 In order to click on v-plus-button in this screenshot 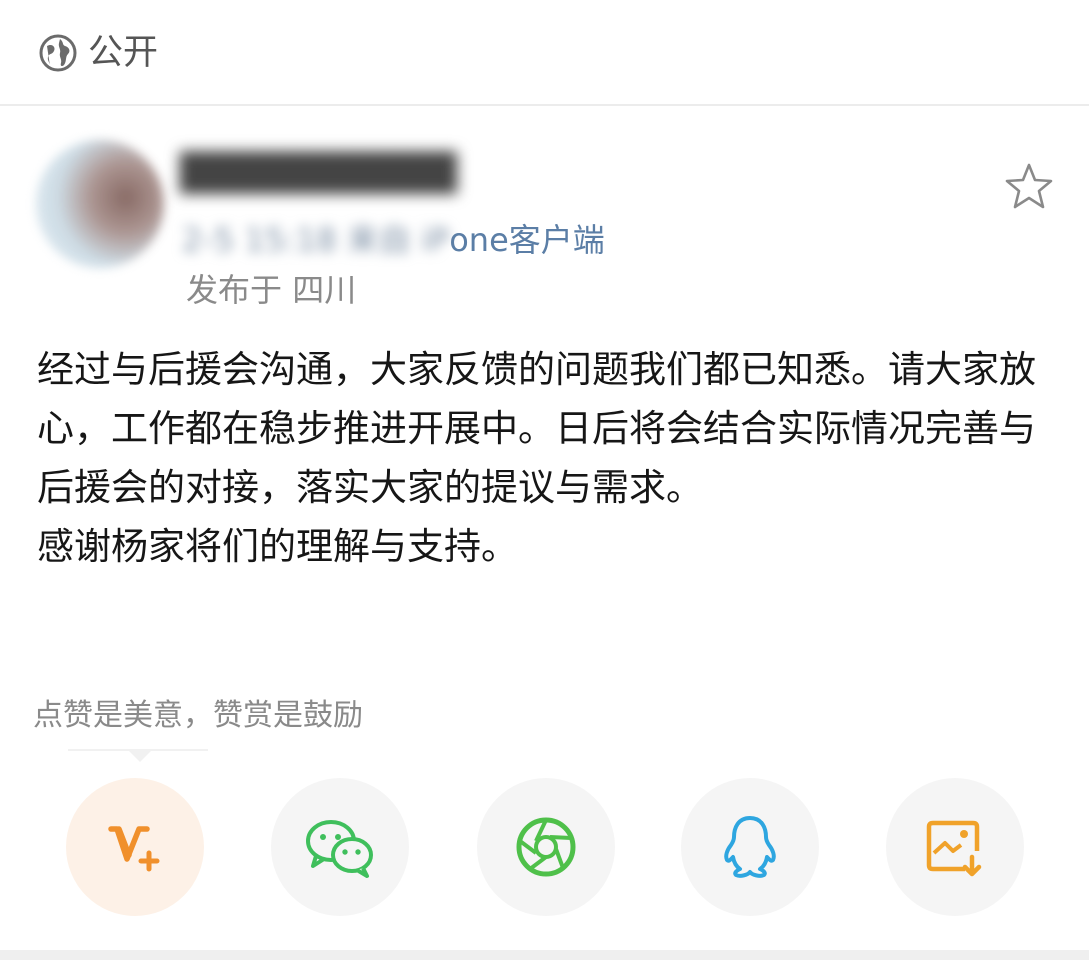, I will do `click(135, 847)`.